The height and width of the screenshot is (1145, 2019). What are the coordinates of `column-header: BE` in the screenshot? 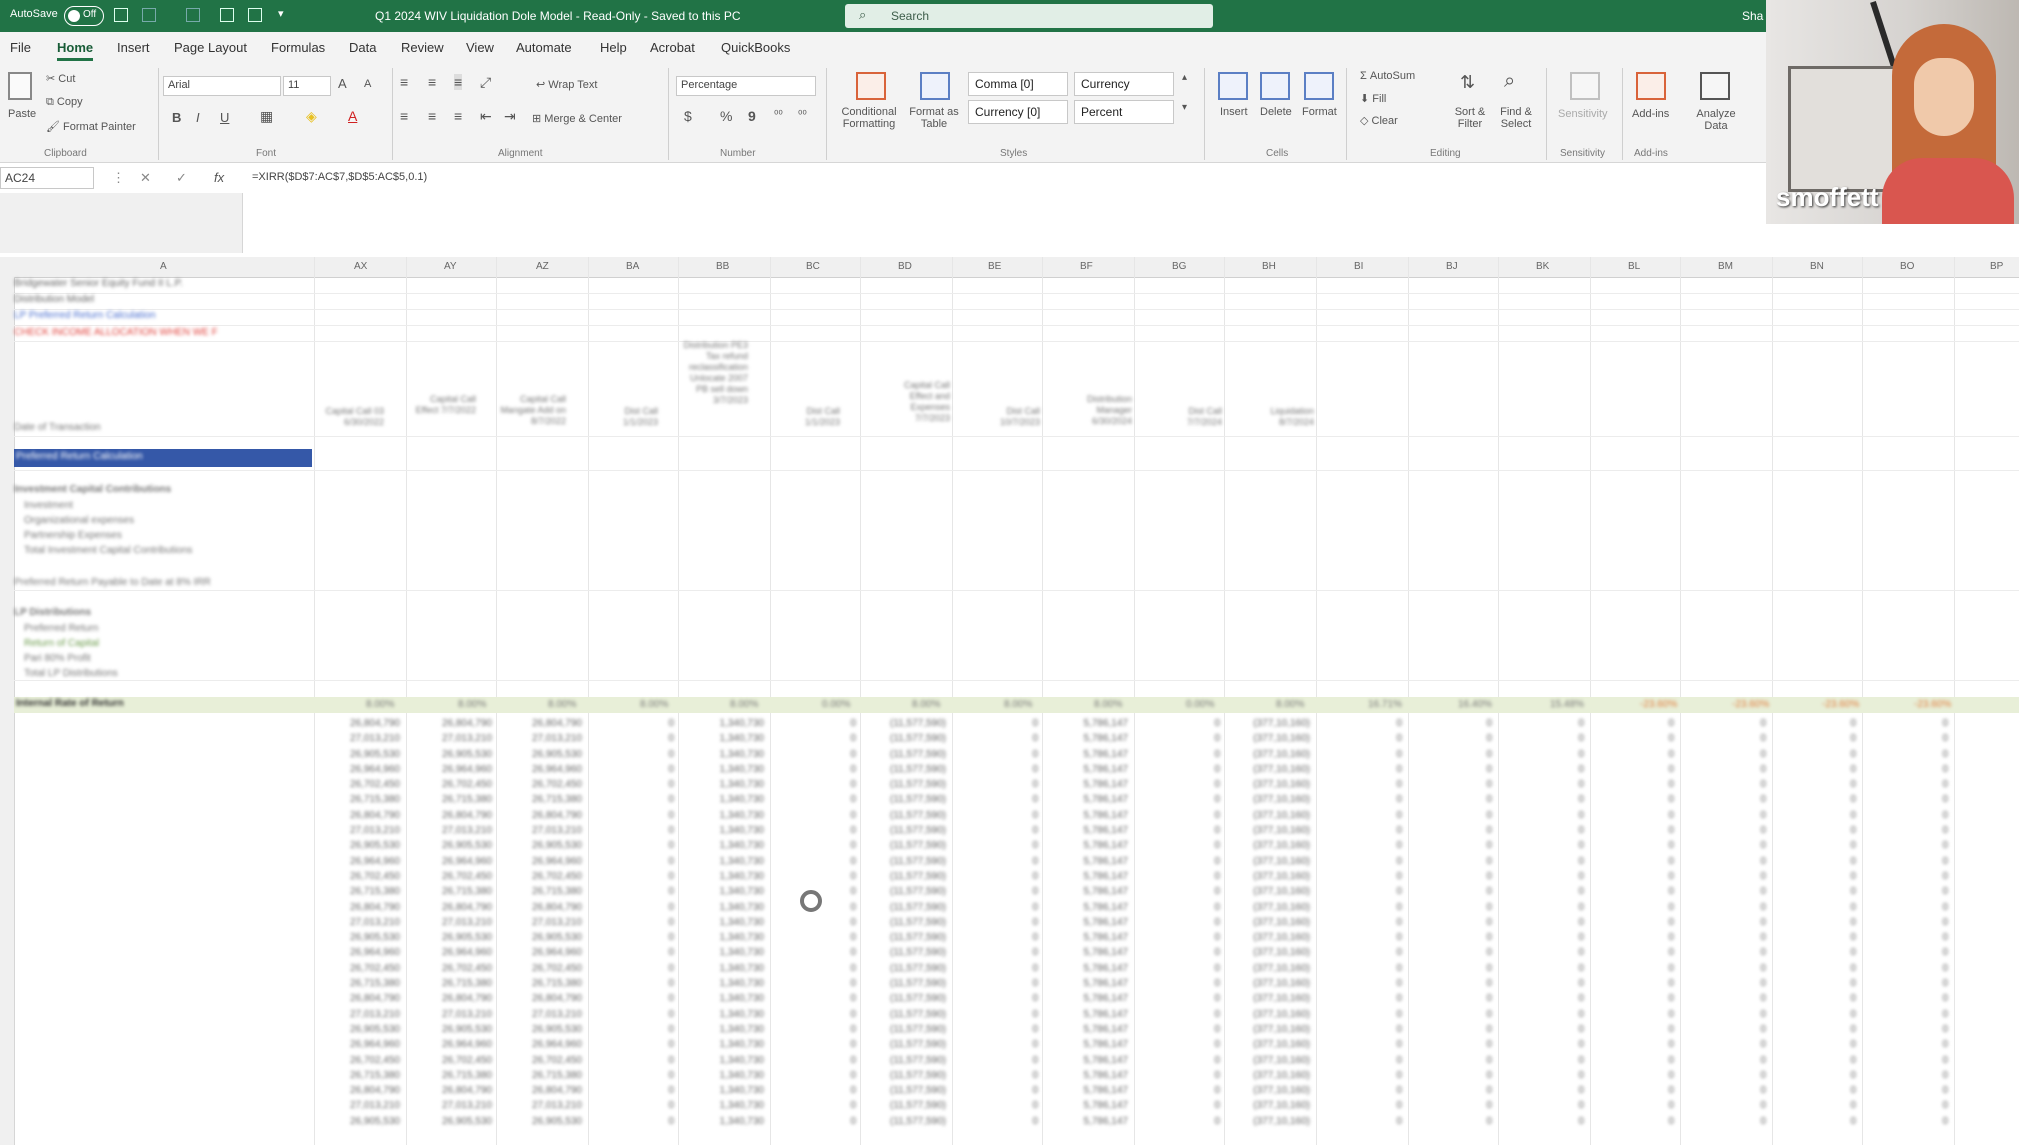 It's located at (994, 266).